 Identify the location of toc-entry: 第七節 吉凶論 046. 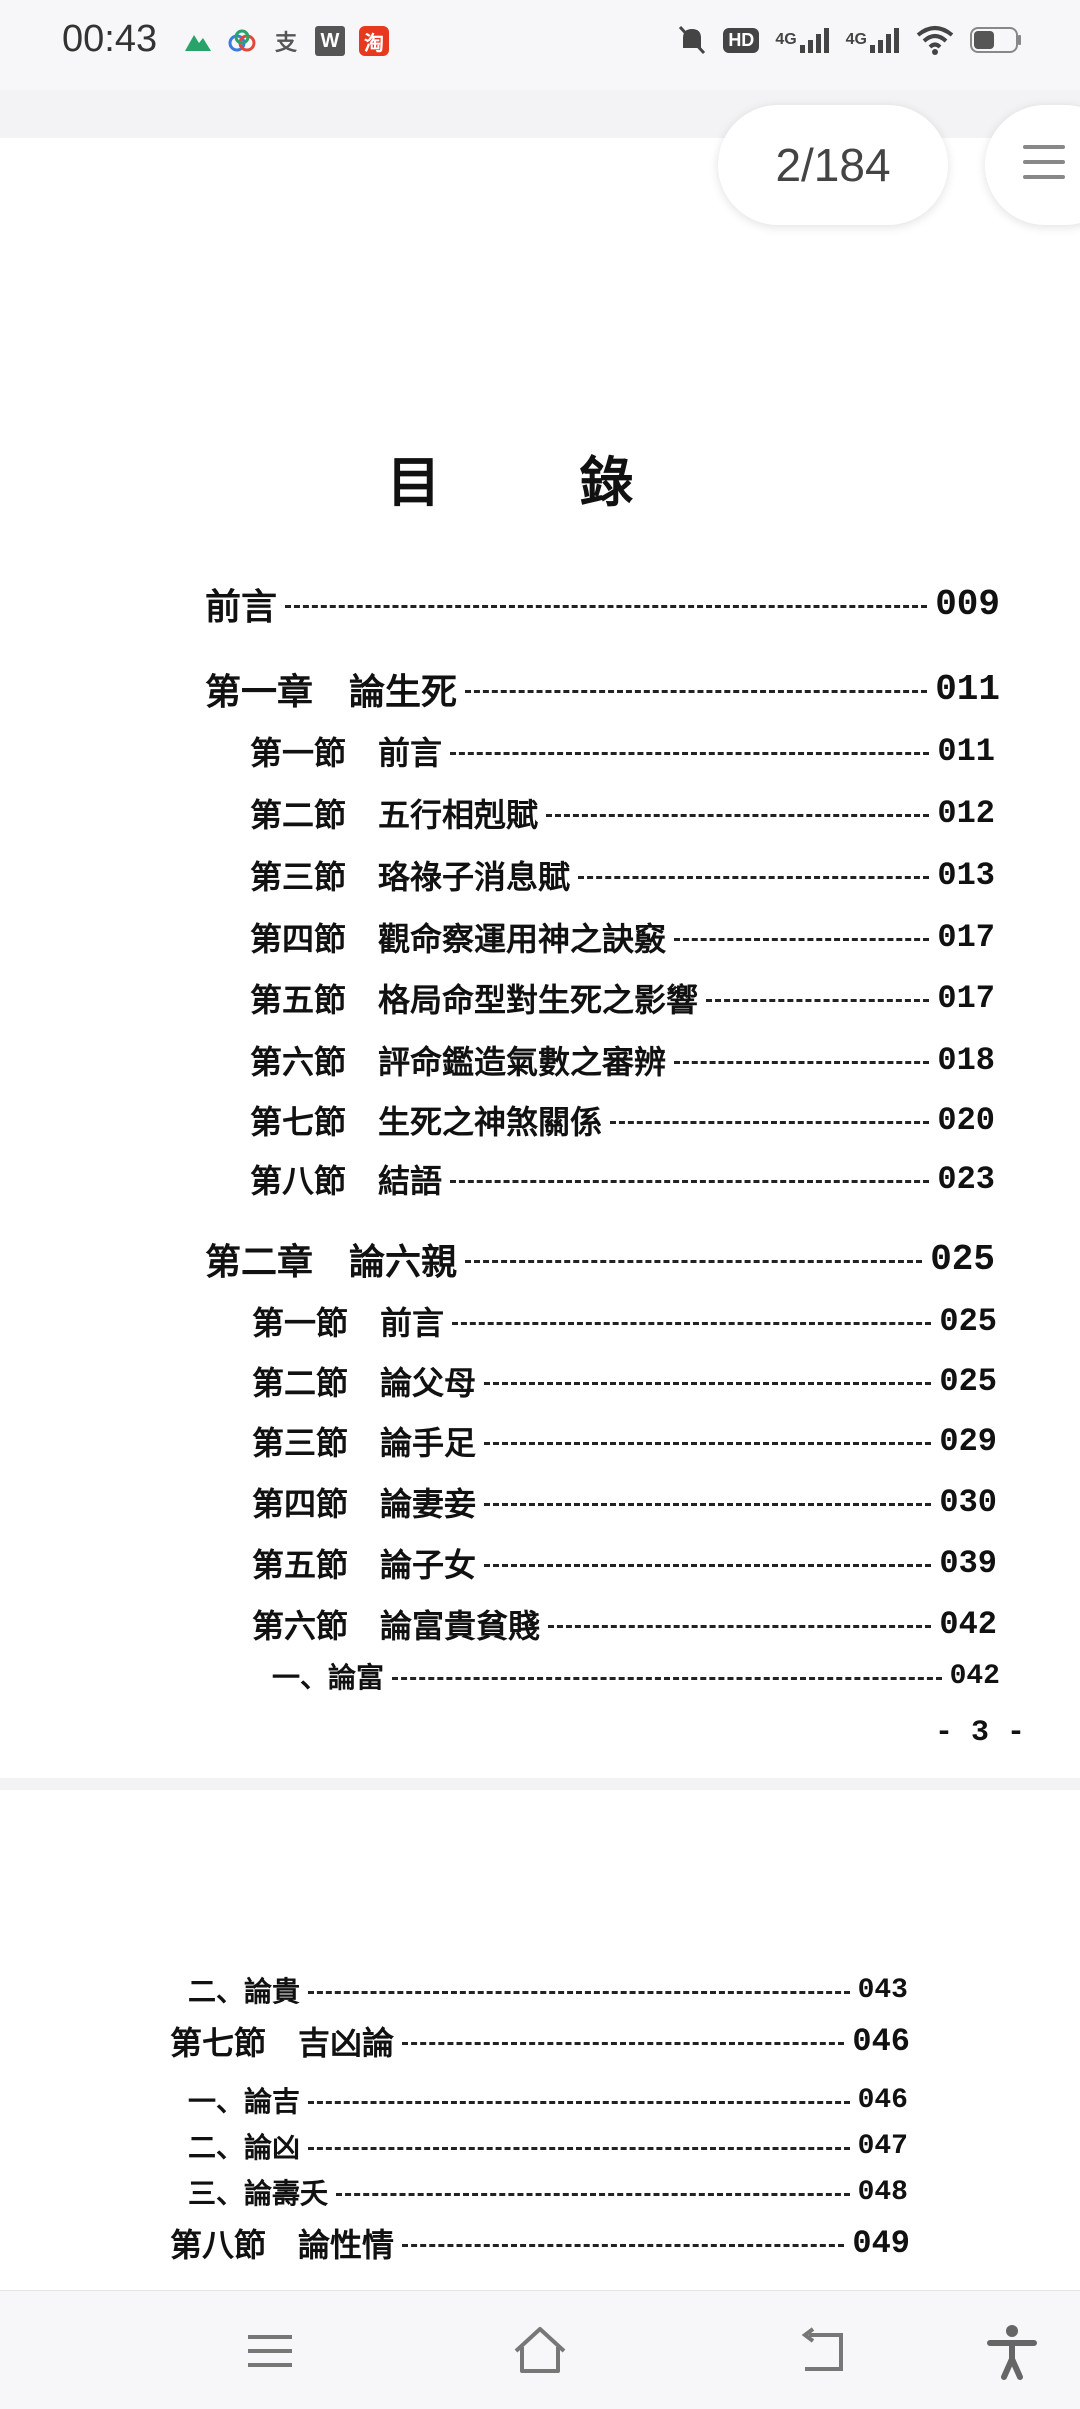
(540, 2041).